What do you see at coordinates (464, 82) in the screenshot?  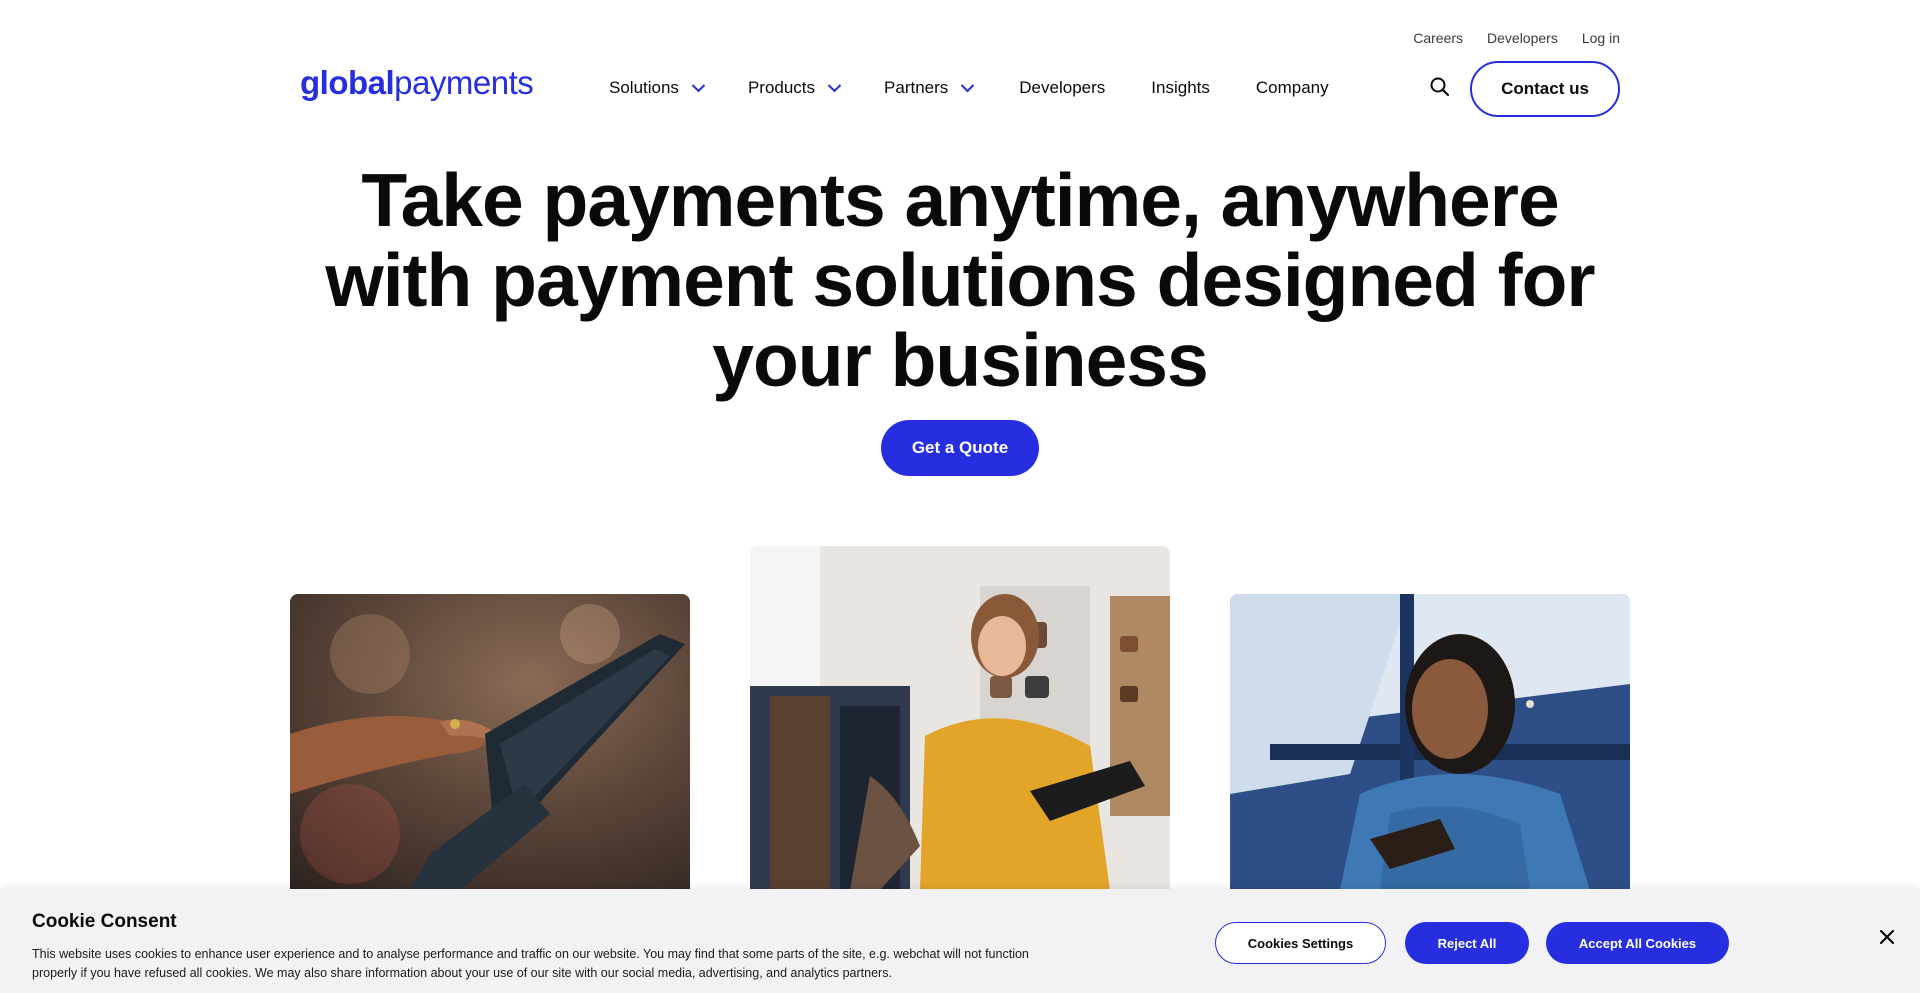 I see `logo-text-light: payments` at bounding box center [464, 82].